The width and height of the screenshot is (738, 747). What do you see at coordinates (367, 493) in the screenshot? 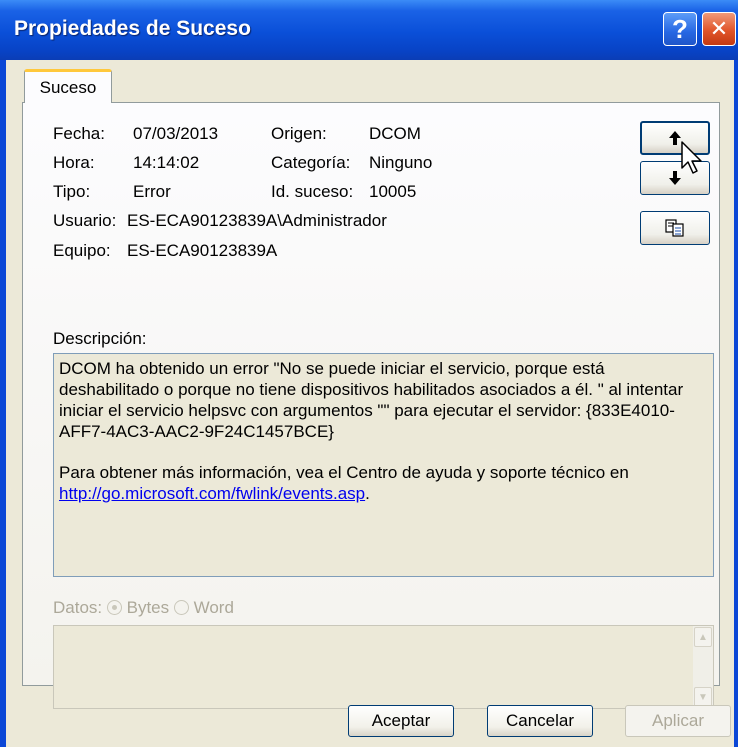
I see `link-suffix: .` at bounding box center [367, 493].